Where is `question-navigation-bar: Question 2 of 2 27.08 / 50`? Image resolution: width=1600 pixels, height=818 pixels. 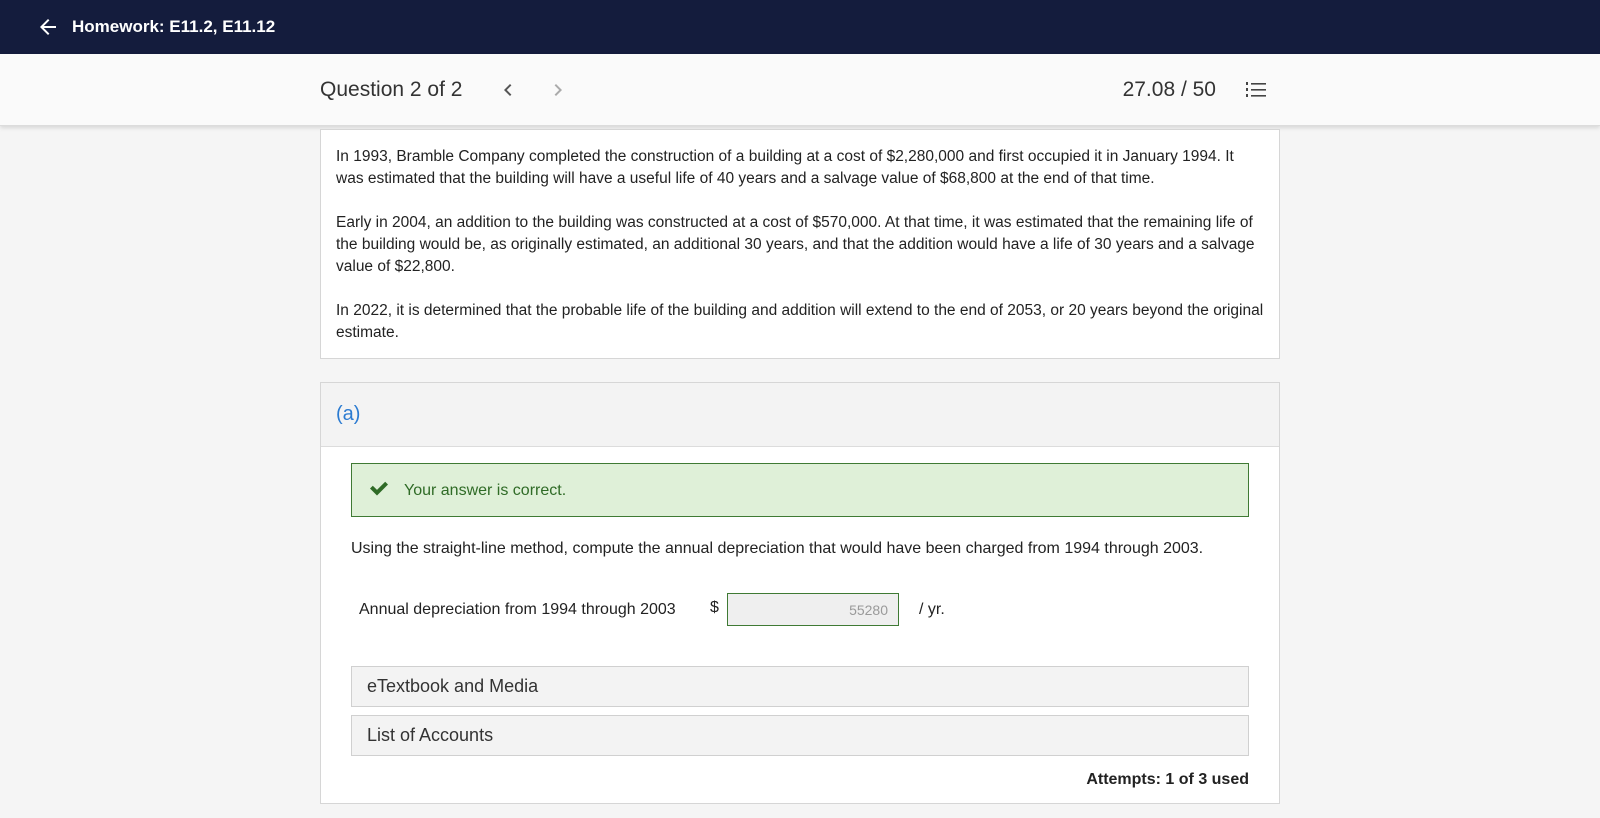 question-navigation-bar: Question 2 of 2 27.08 / 50 is located at coordinates (800, 90).